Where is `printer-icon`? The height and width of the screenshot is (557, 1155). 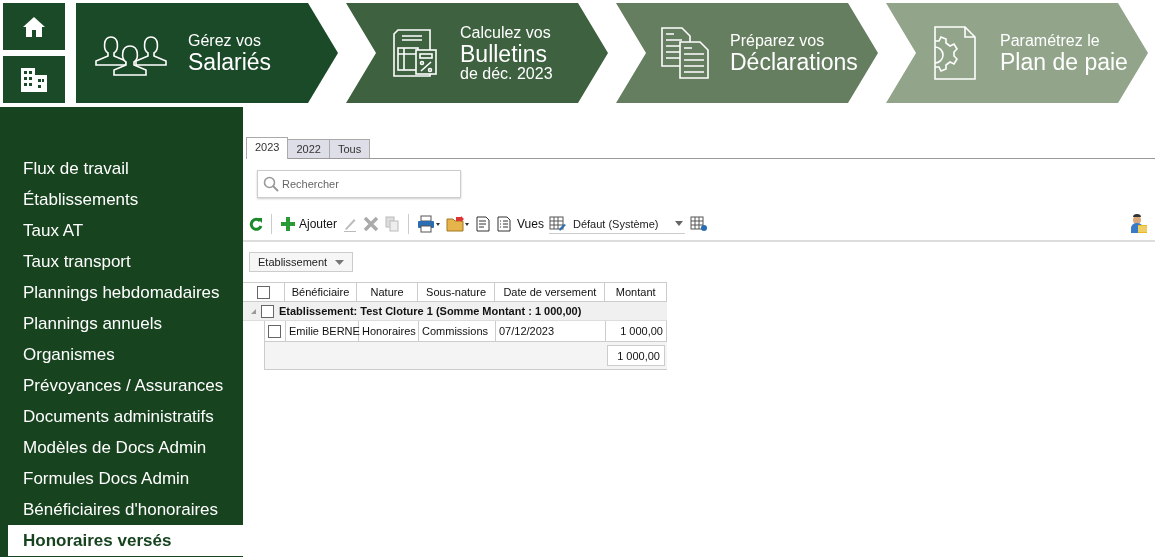
printer-icon is located at coordinates (429, 224).